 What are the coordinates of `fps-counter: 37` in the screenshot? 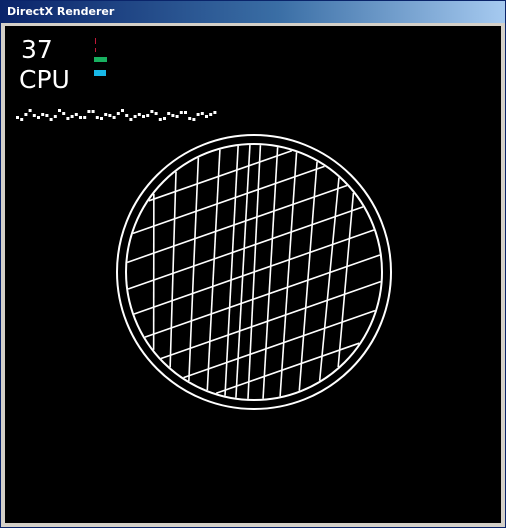 It's located at (37, 49).